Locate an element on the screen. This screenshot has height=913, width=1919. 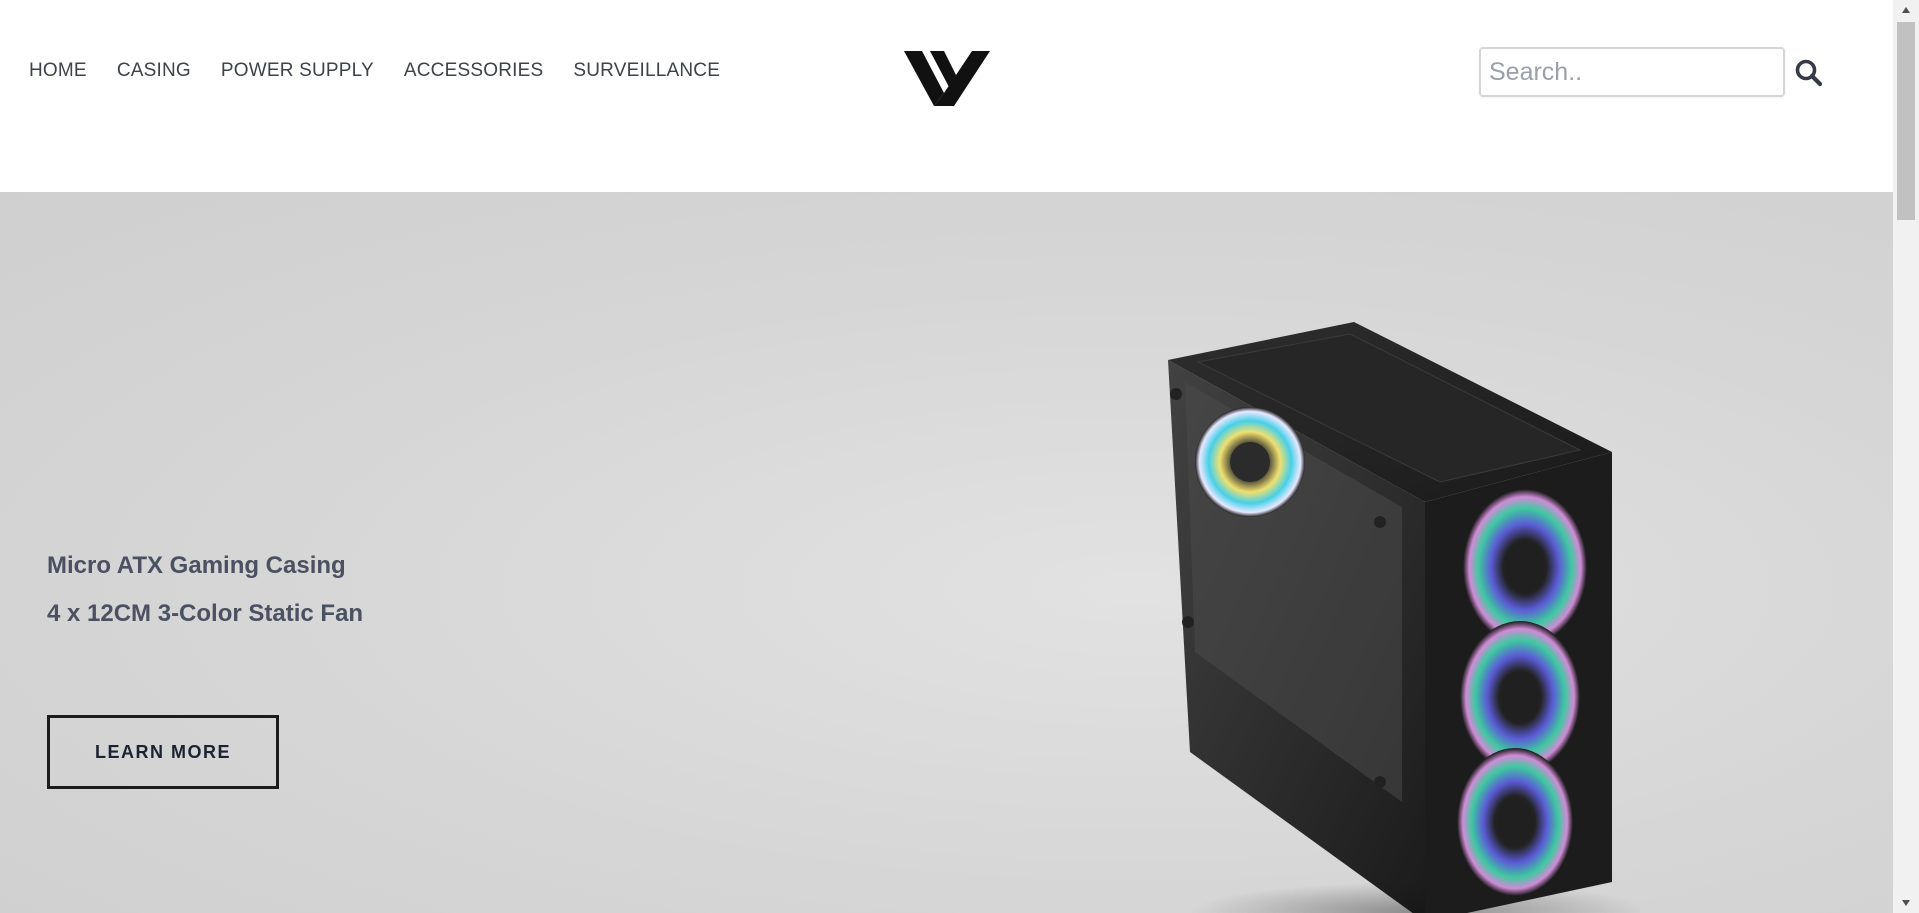
scroll-up-arrow-icon is located at coordinates (1906, 10).